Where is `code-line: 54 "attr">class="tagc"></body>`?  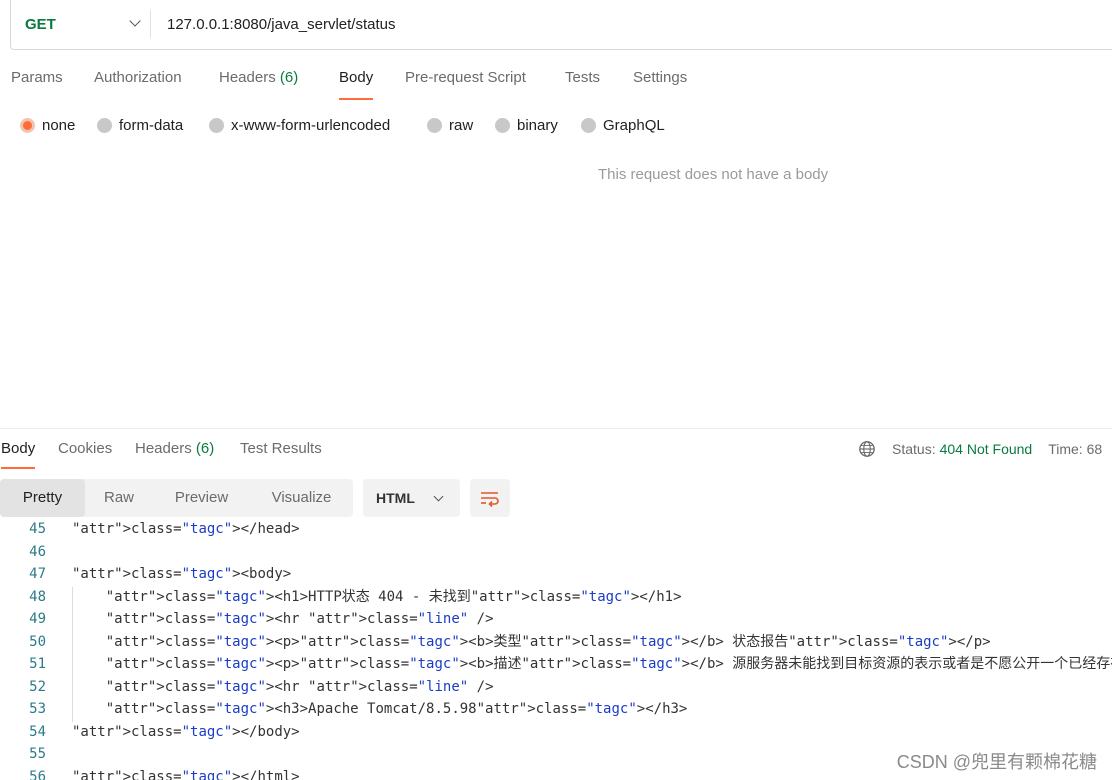 code-line: 54 "attr">class="tagc"></body> is located at coordinates (556, 732).